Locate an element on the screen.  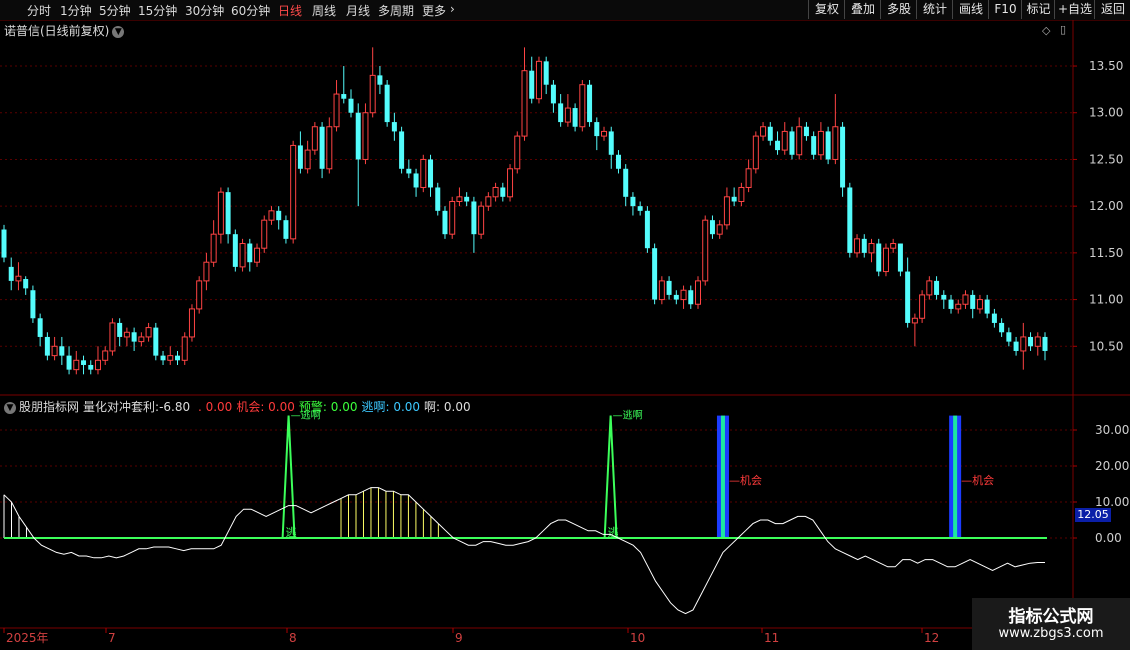
toolbar-button-7: +自选 is located at coordinates (1074, 9).